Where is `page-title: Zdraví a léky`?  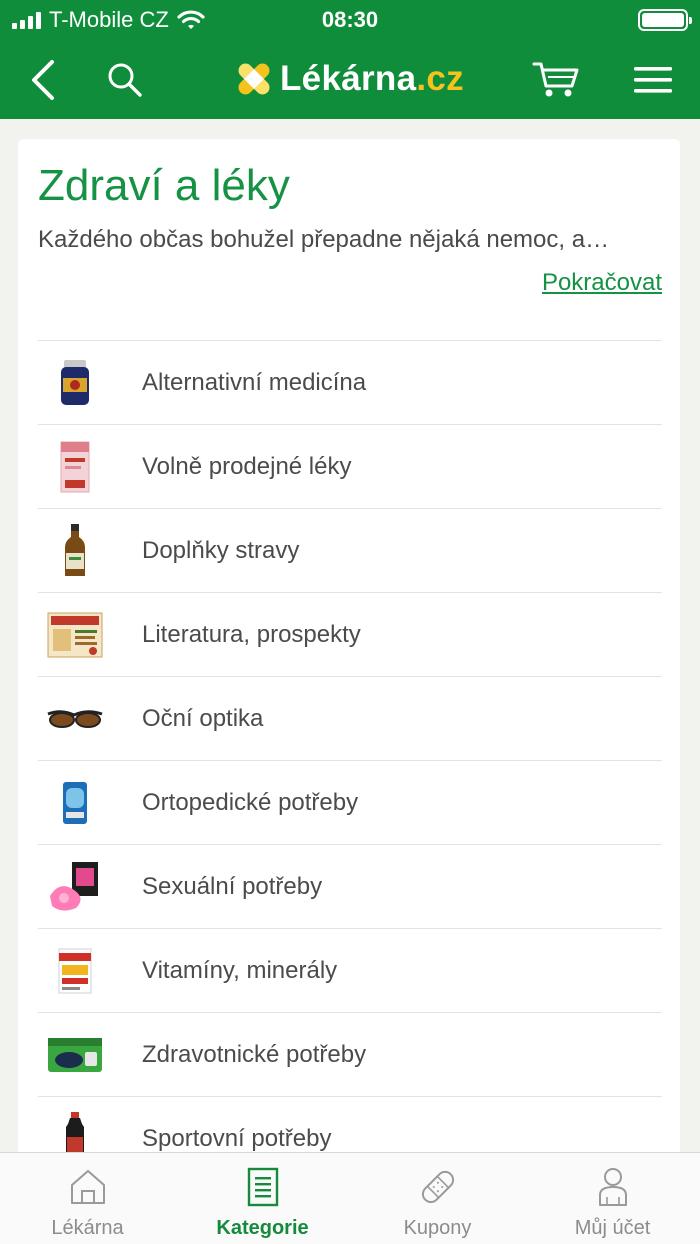 page-title: Zdraví a léky is located at coordinates (164, 185).